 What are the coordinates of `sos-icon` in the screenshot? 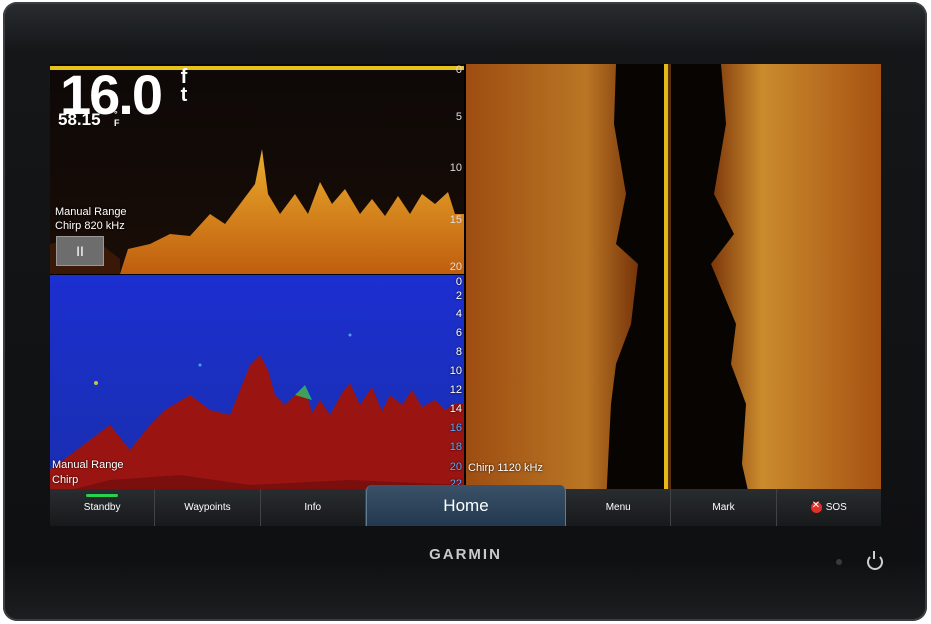 It's located at (816, 506).